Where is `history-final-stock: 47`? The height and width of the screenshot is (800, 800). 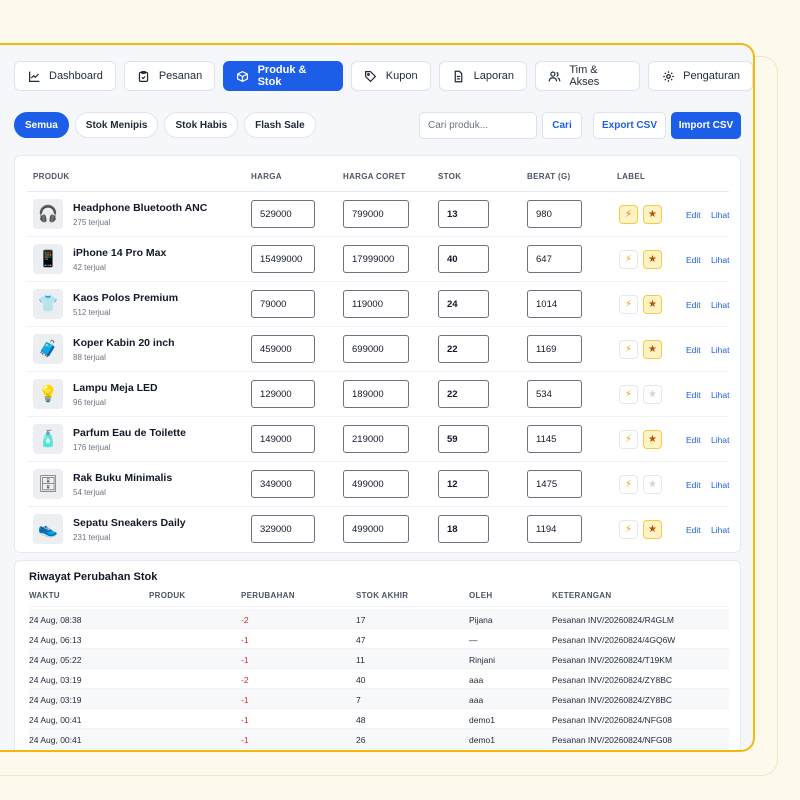 history-final-stock: 47 is located at coordinates (361, 640).